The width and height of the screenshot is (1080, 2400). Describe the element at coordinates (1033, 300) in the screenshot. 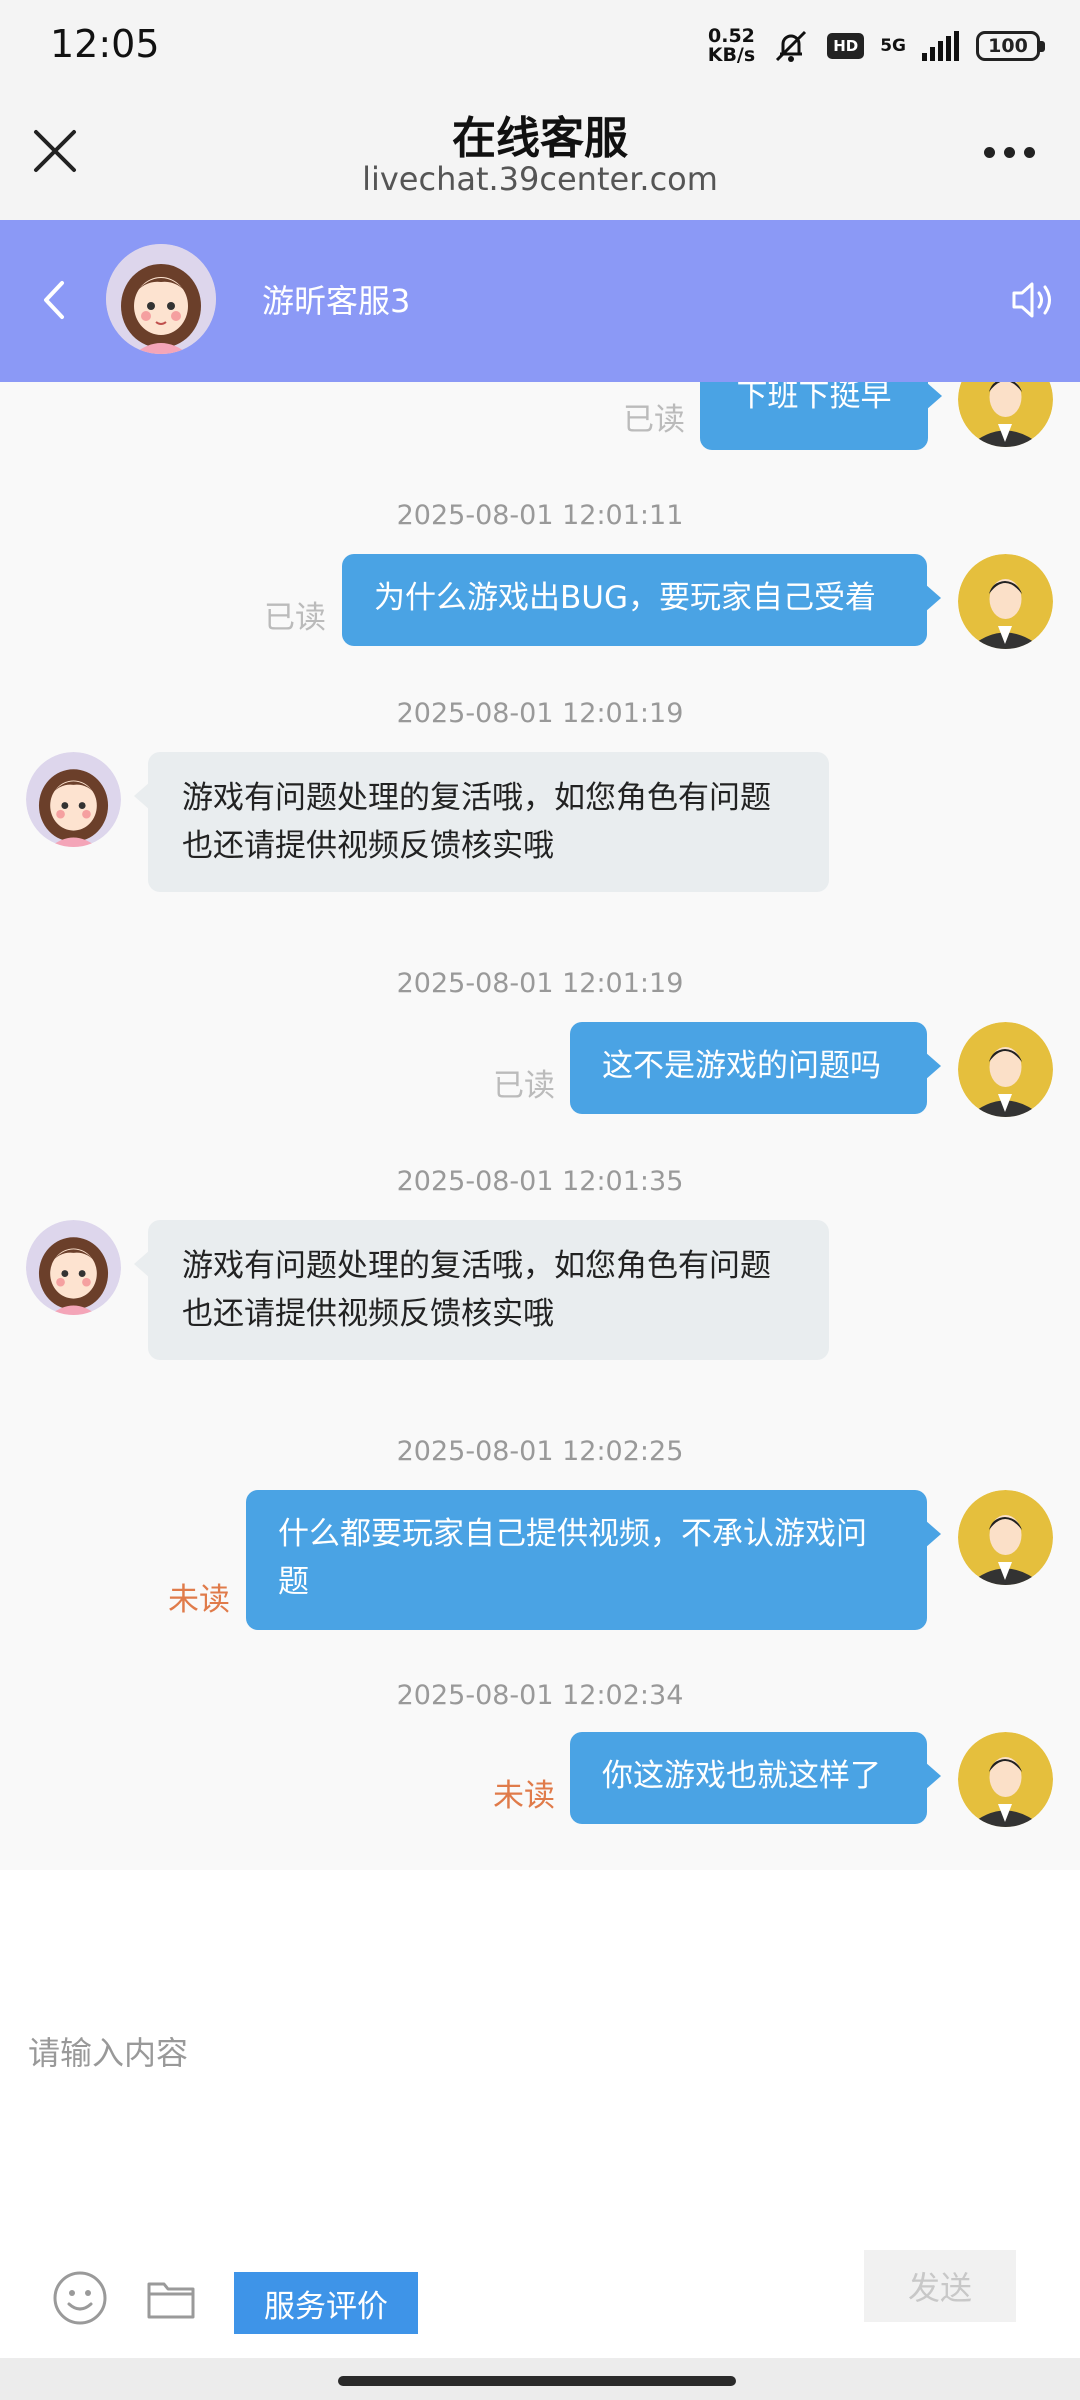

I see `speaker-icon` at that location.